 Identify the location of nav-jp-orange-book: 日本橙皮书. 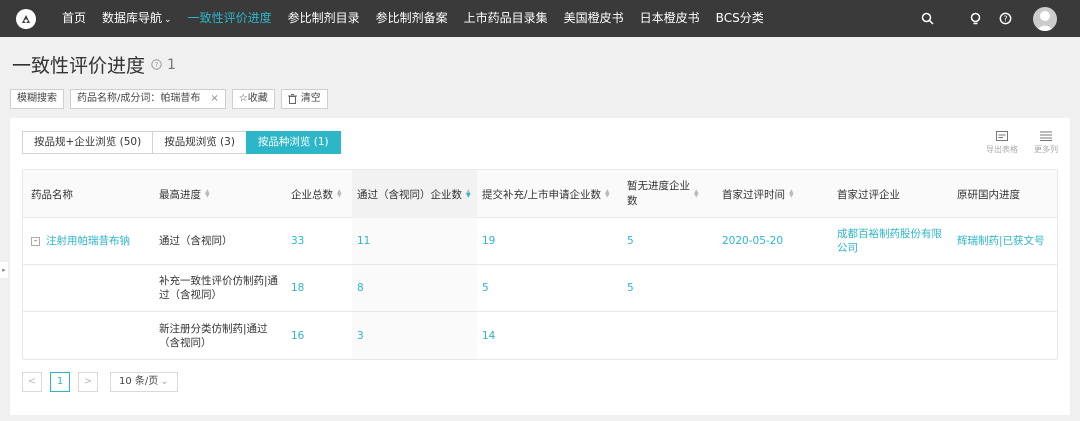
(670, 18).